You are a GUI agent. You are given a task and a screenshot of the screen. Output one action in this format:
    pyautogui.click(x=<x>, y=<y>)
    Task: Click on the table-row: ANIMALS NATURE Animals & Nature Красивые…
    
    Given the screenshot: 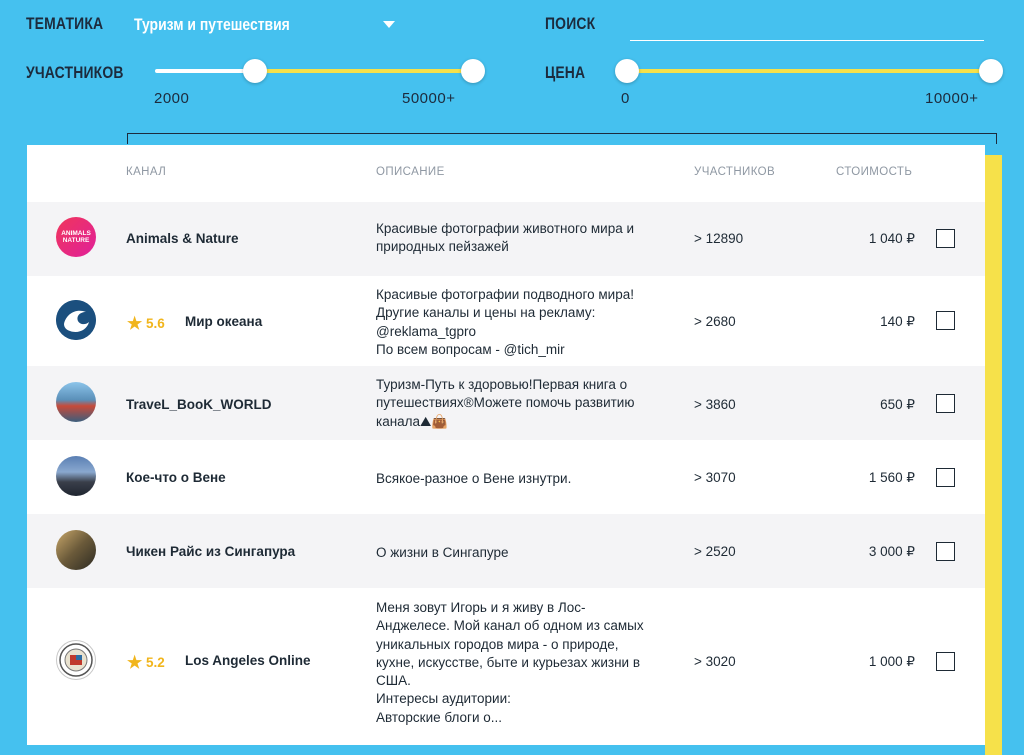 What is the action you would take?
    pyautogui.click(x=506, y=239)
    